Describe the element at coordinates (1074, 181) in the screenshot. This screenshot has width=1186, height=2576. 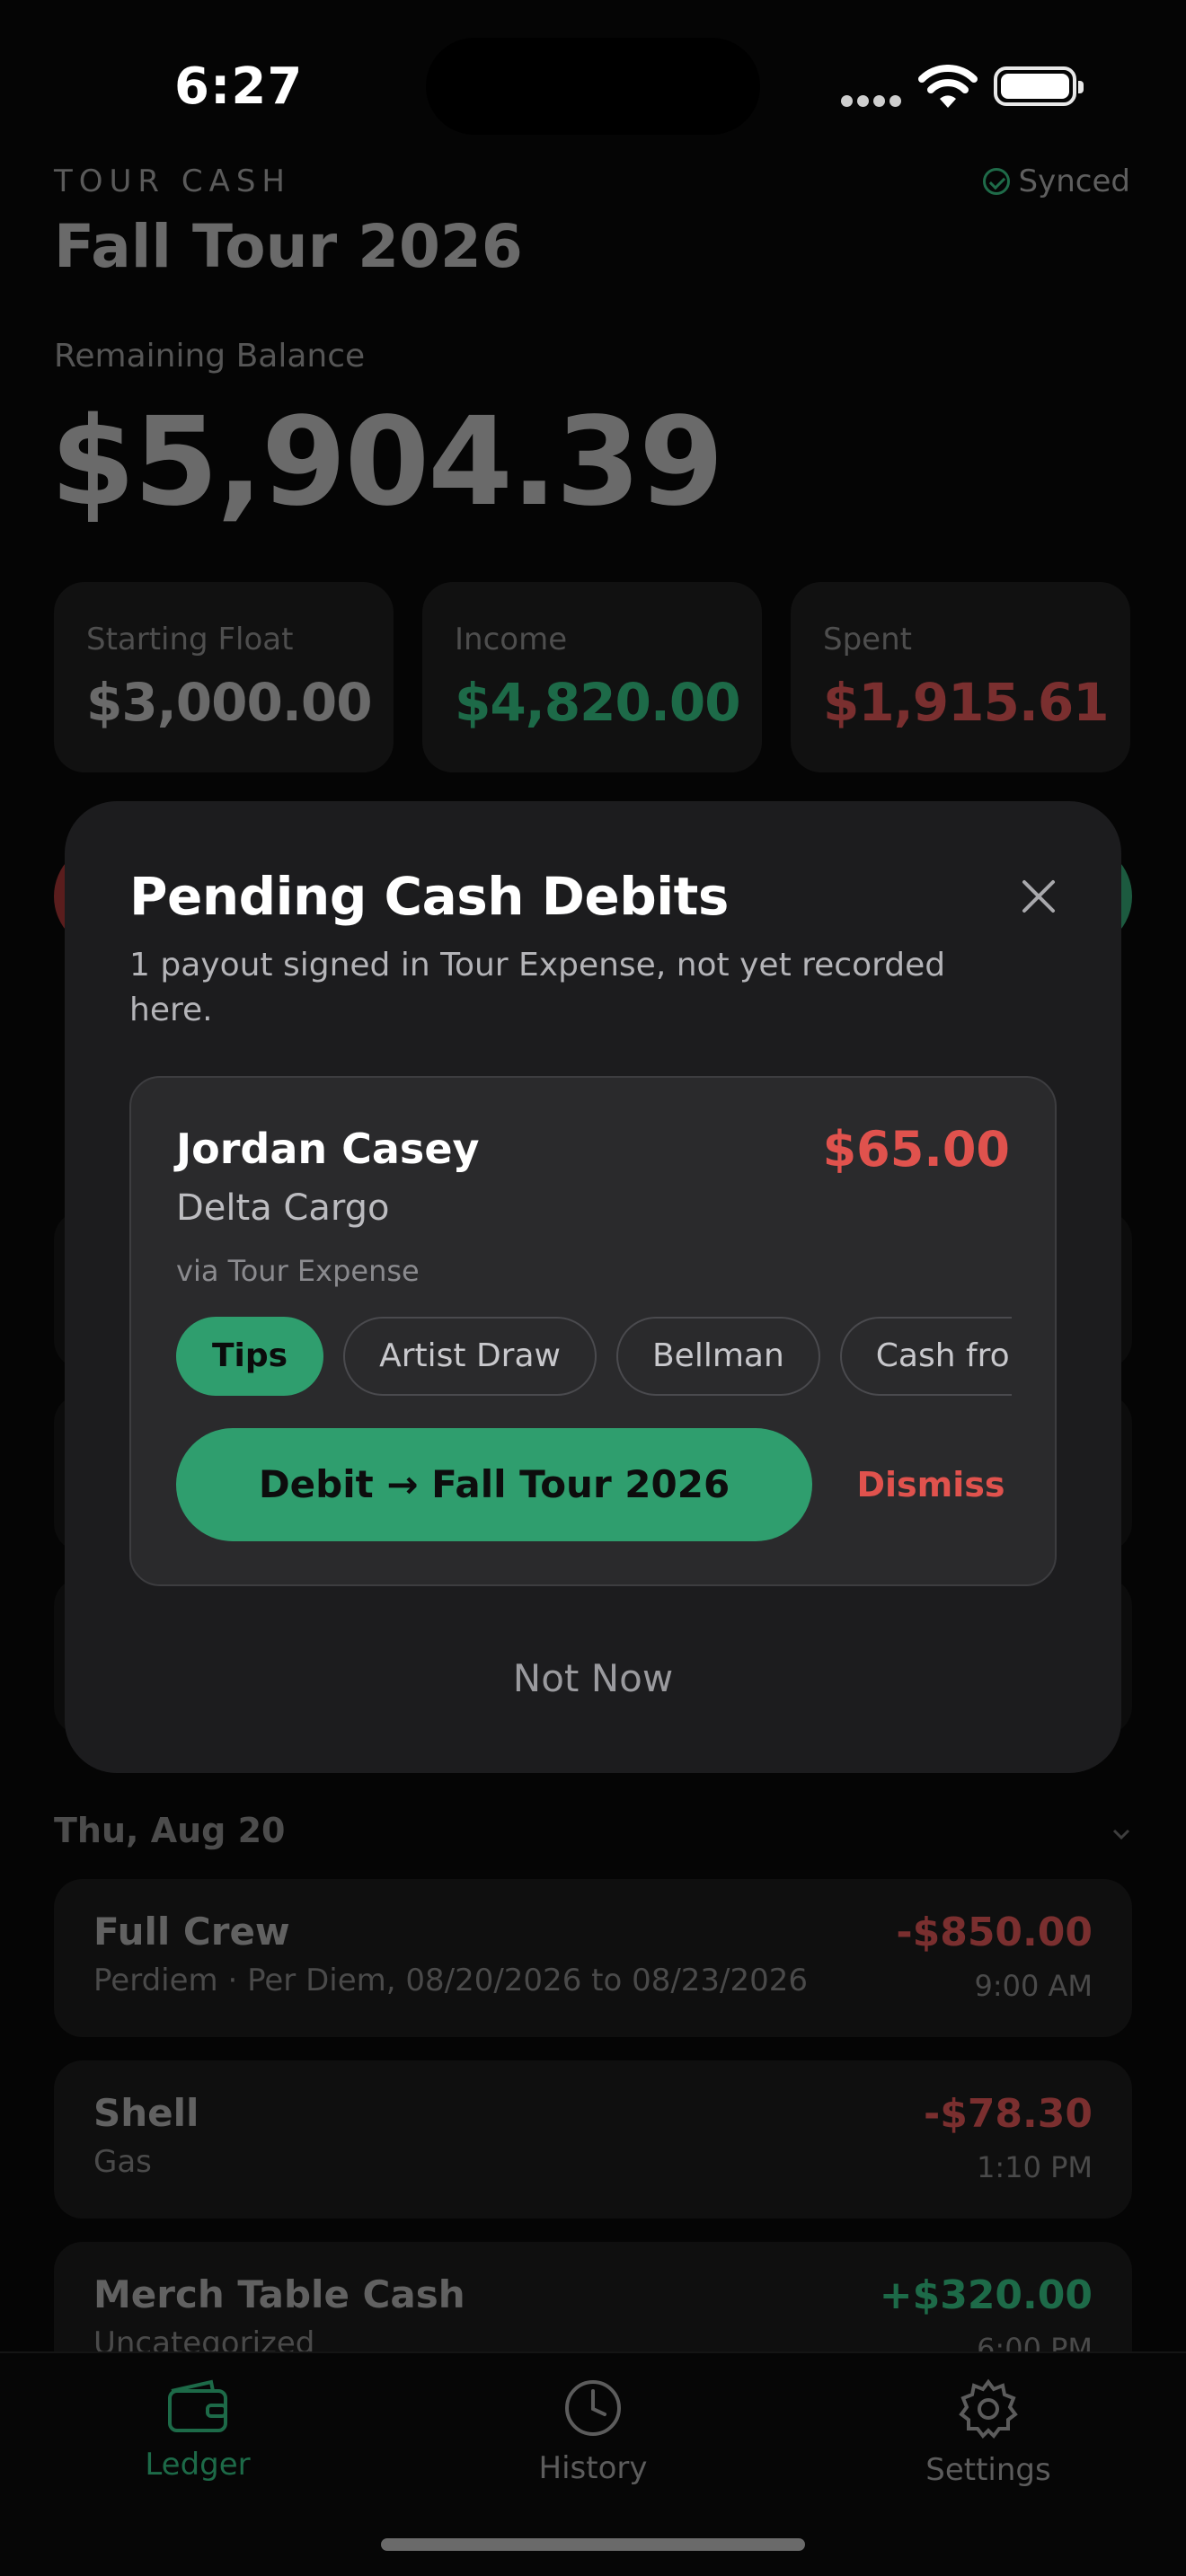
I see `sync-status-label: Synced` at that location.